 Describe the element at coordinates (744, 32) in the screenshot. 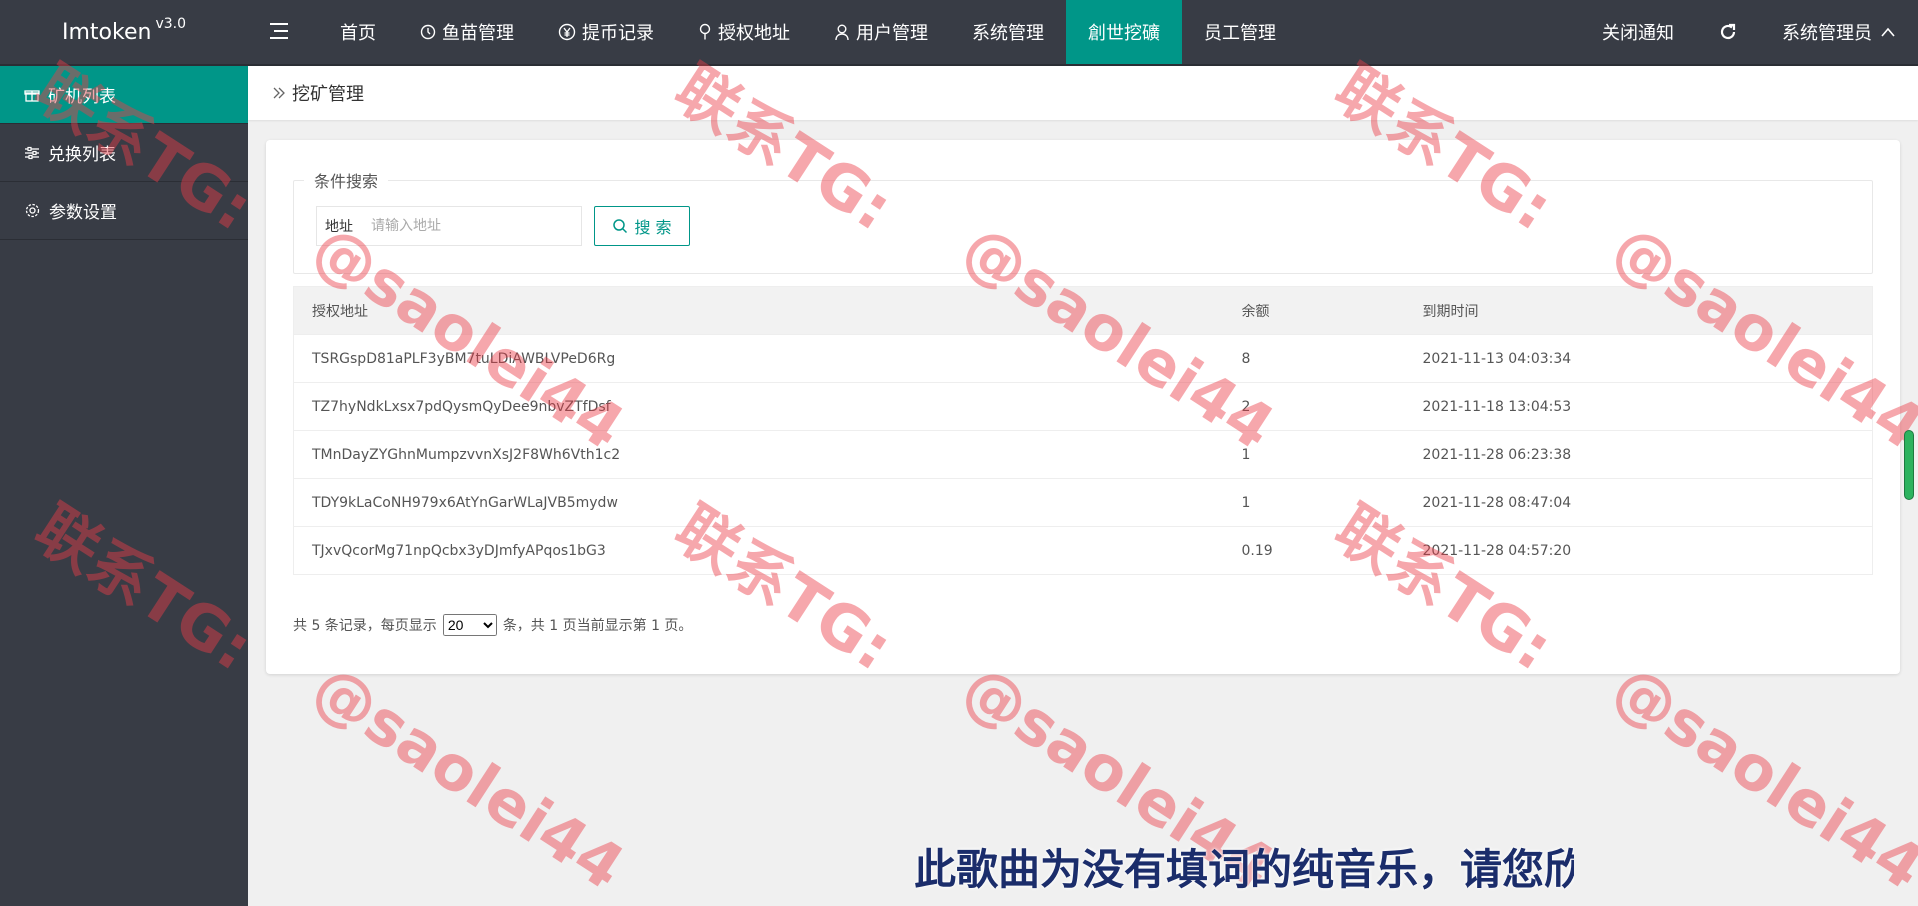

I see `nav-authorized-addresses: 授权地址` at that location.